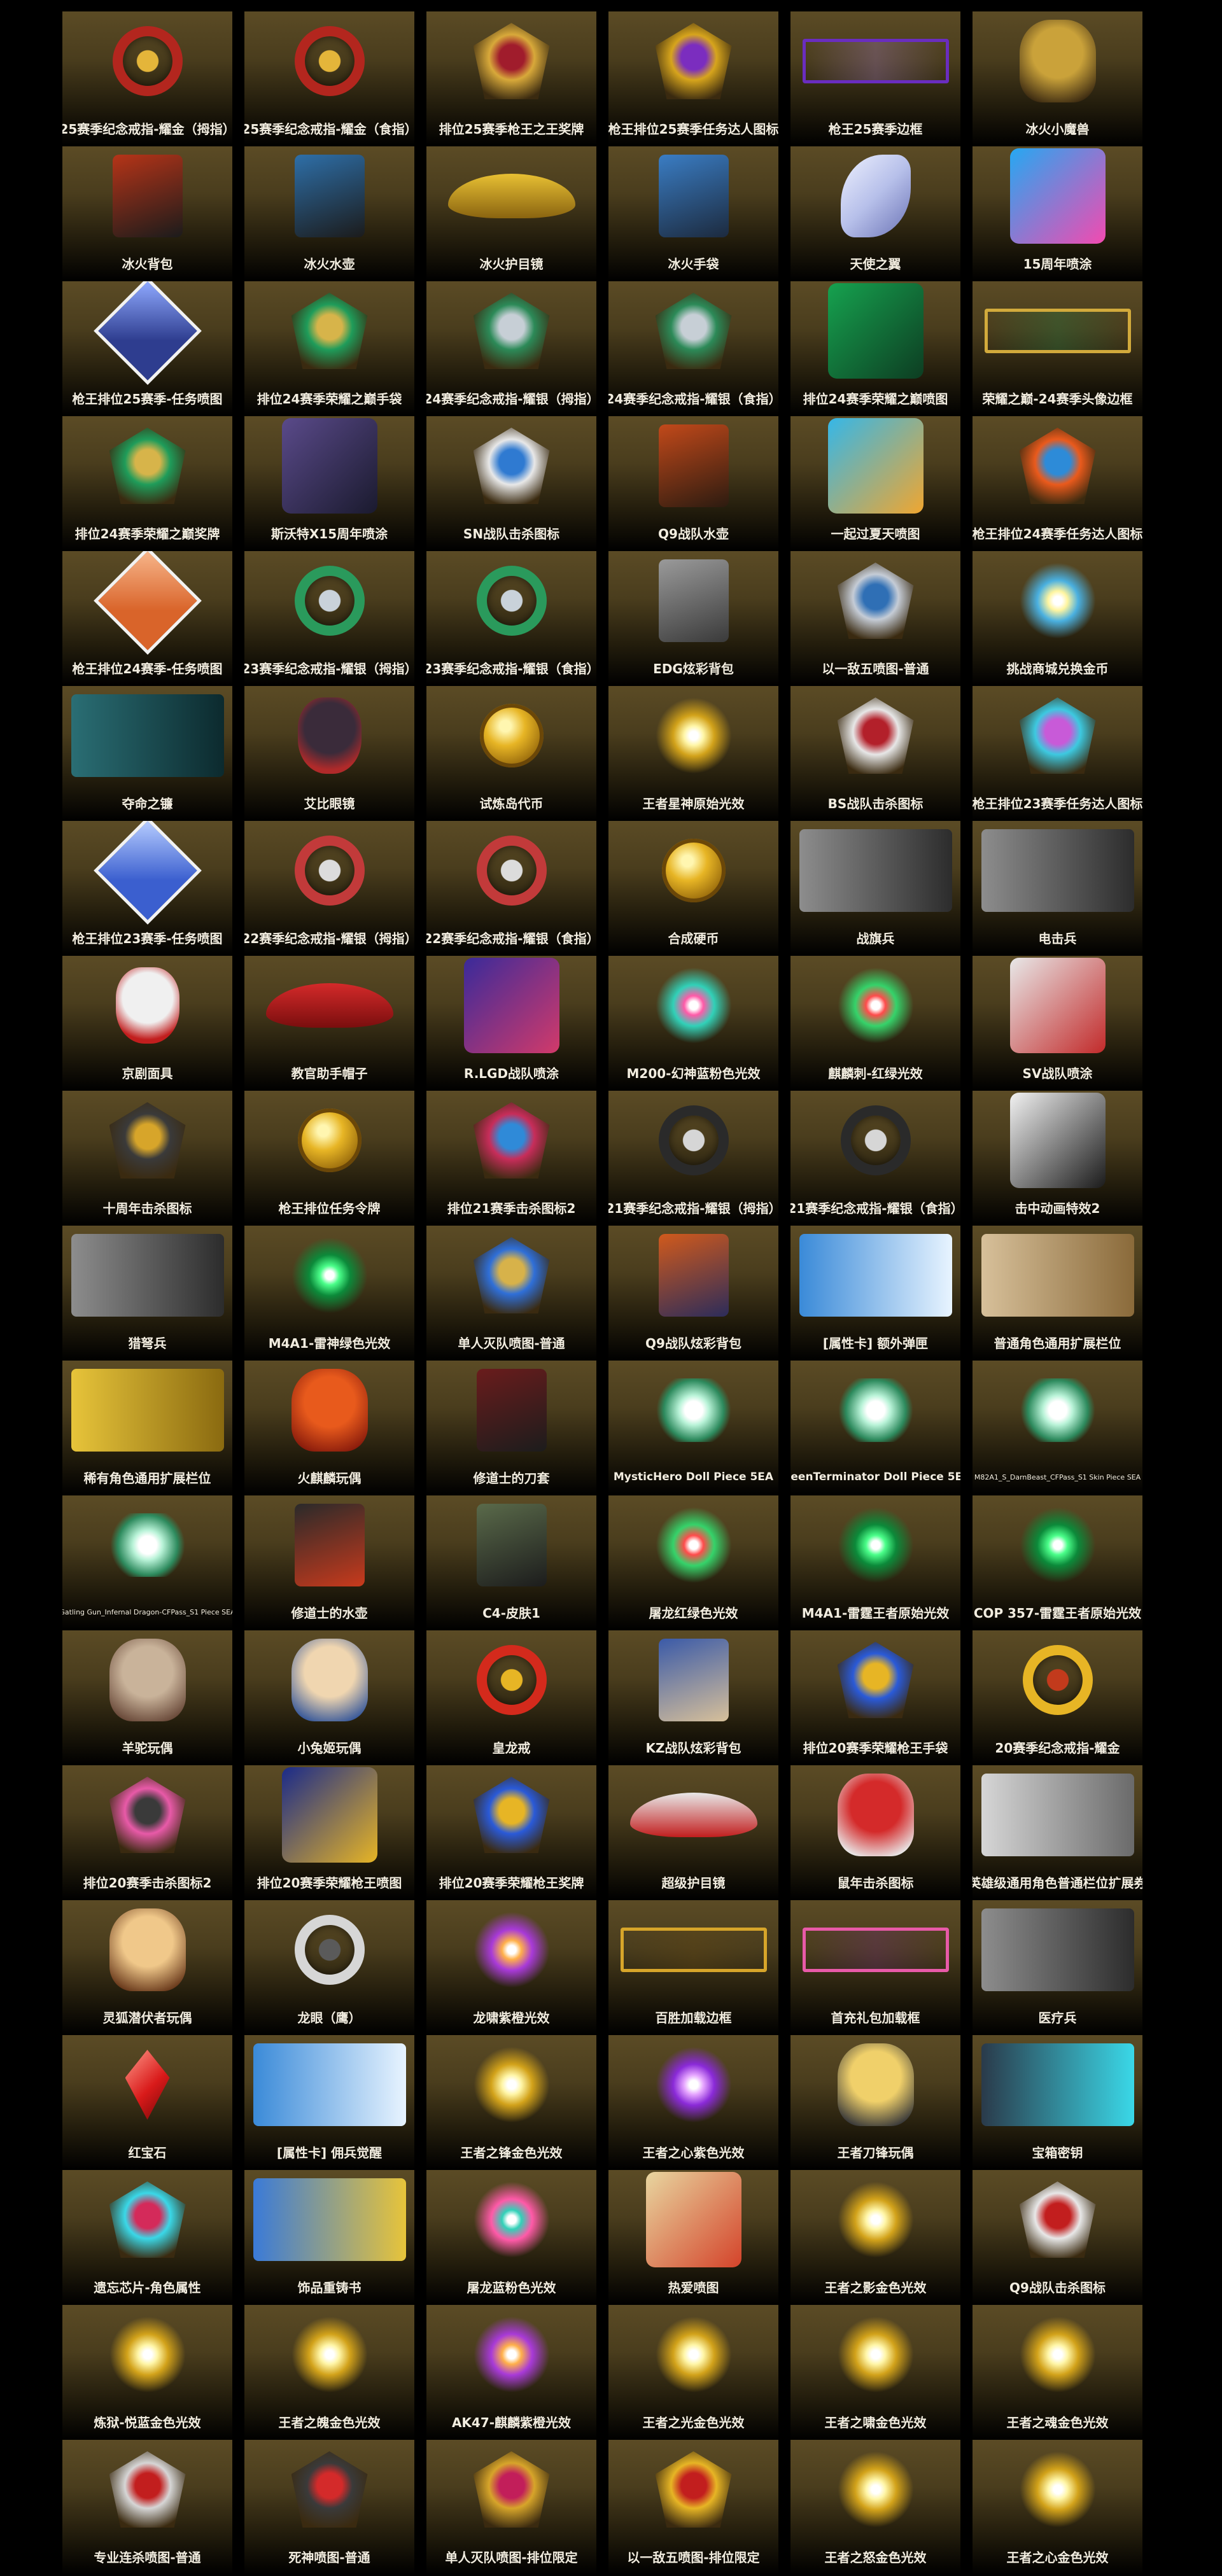 Image resolution: width=1222 pixels, height=2576 pixels. Describe the element at coordinates (875, 1562) in the screenshot. I see `reward-item: M4A1-雷霆王者原始光效` at that location.